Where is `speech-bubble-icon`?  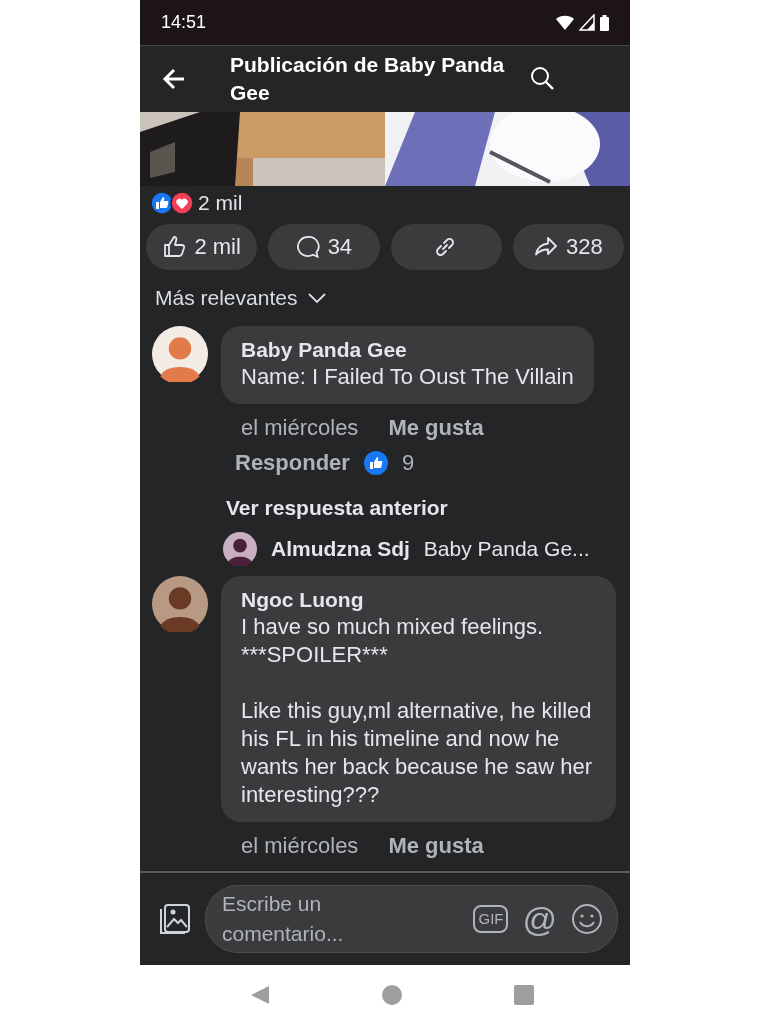 speech-bubble-icon is located at coordinates (308, 247).